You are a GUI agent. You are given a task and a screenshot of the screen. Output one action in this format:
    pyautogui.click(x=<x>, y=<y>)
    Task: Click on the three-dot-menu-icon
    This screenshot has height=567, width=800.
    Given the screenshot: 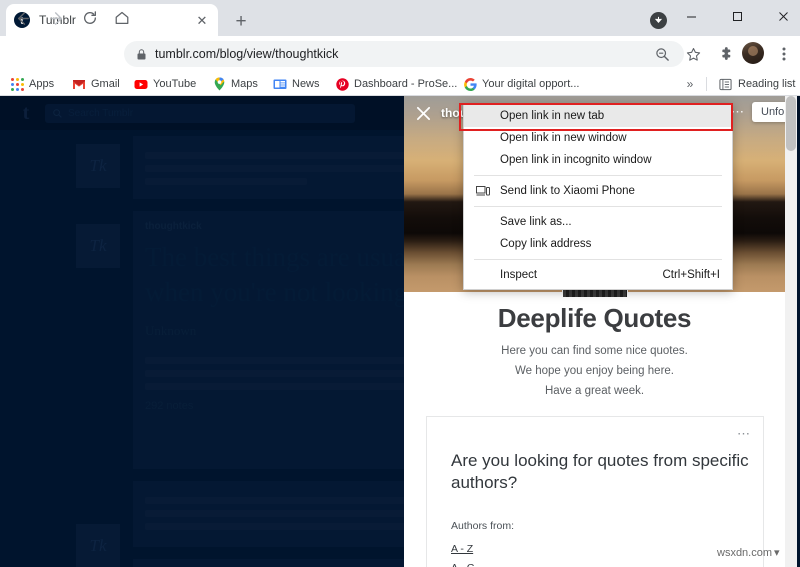 What is the action you would take?
    pyautogui.click(x=784, y=54)
    